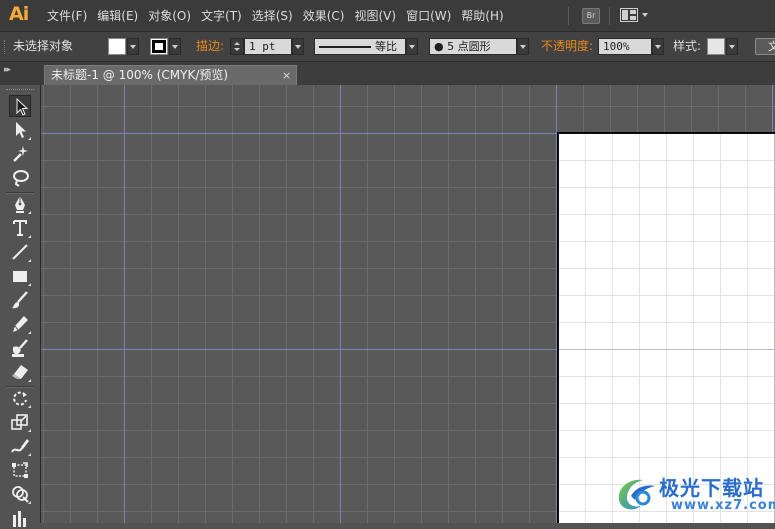  Describe the element at coordinates (20, 252) in the screenshot. I see `line-tool-button` at that location.